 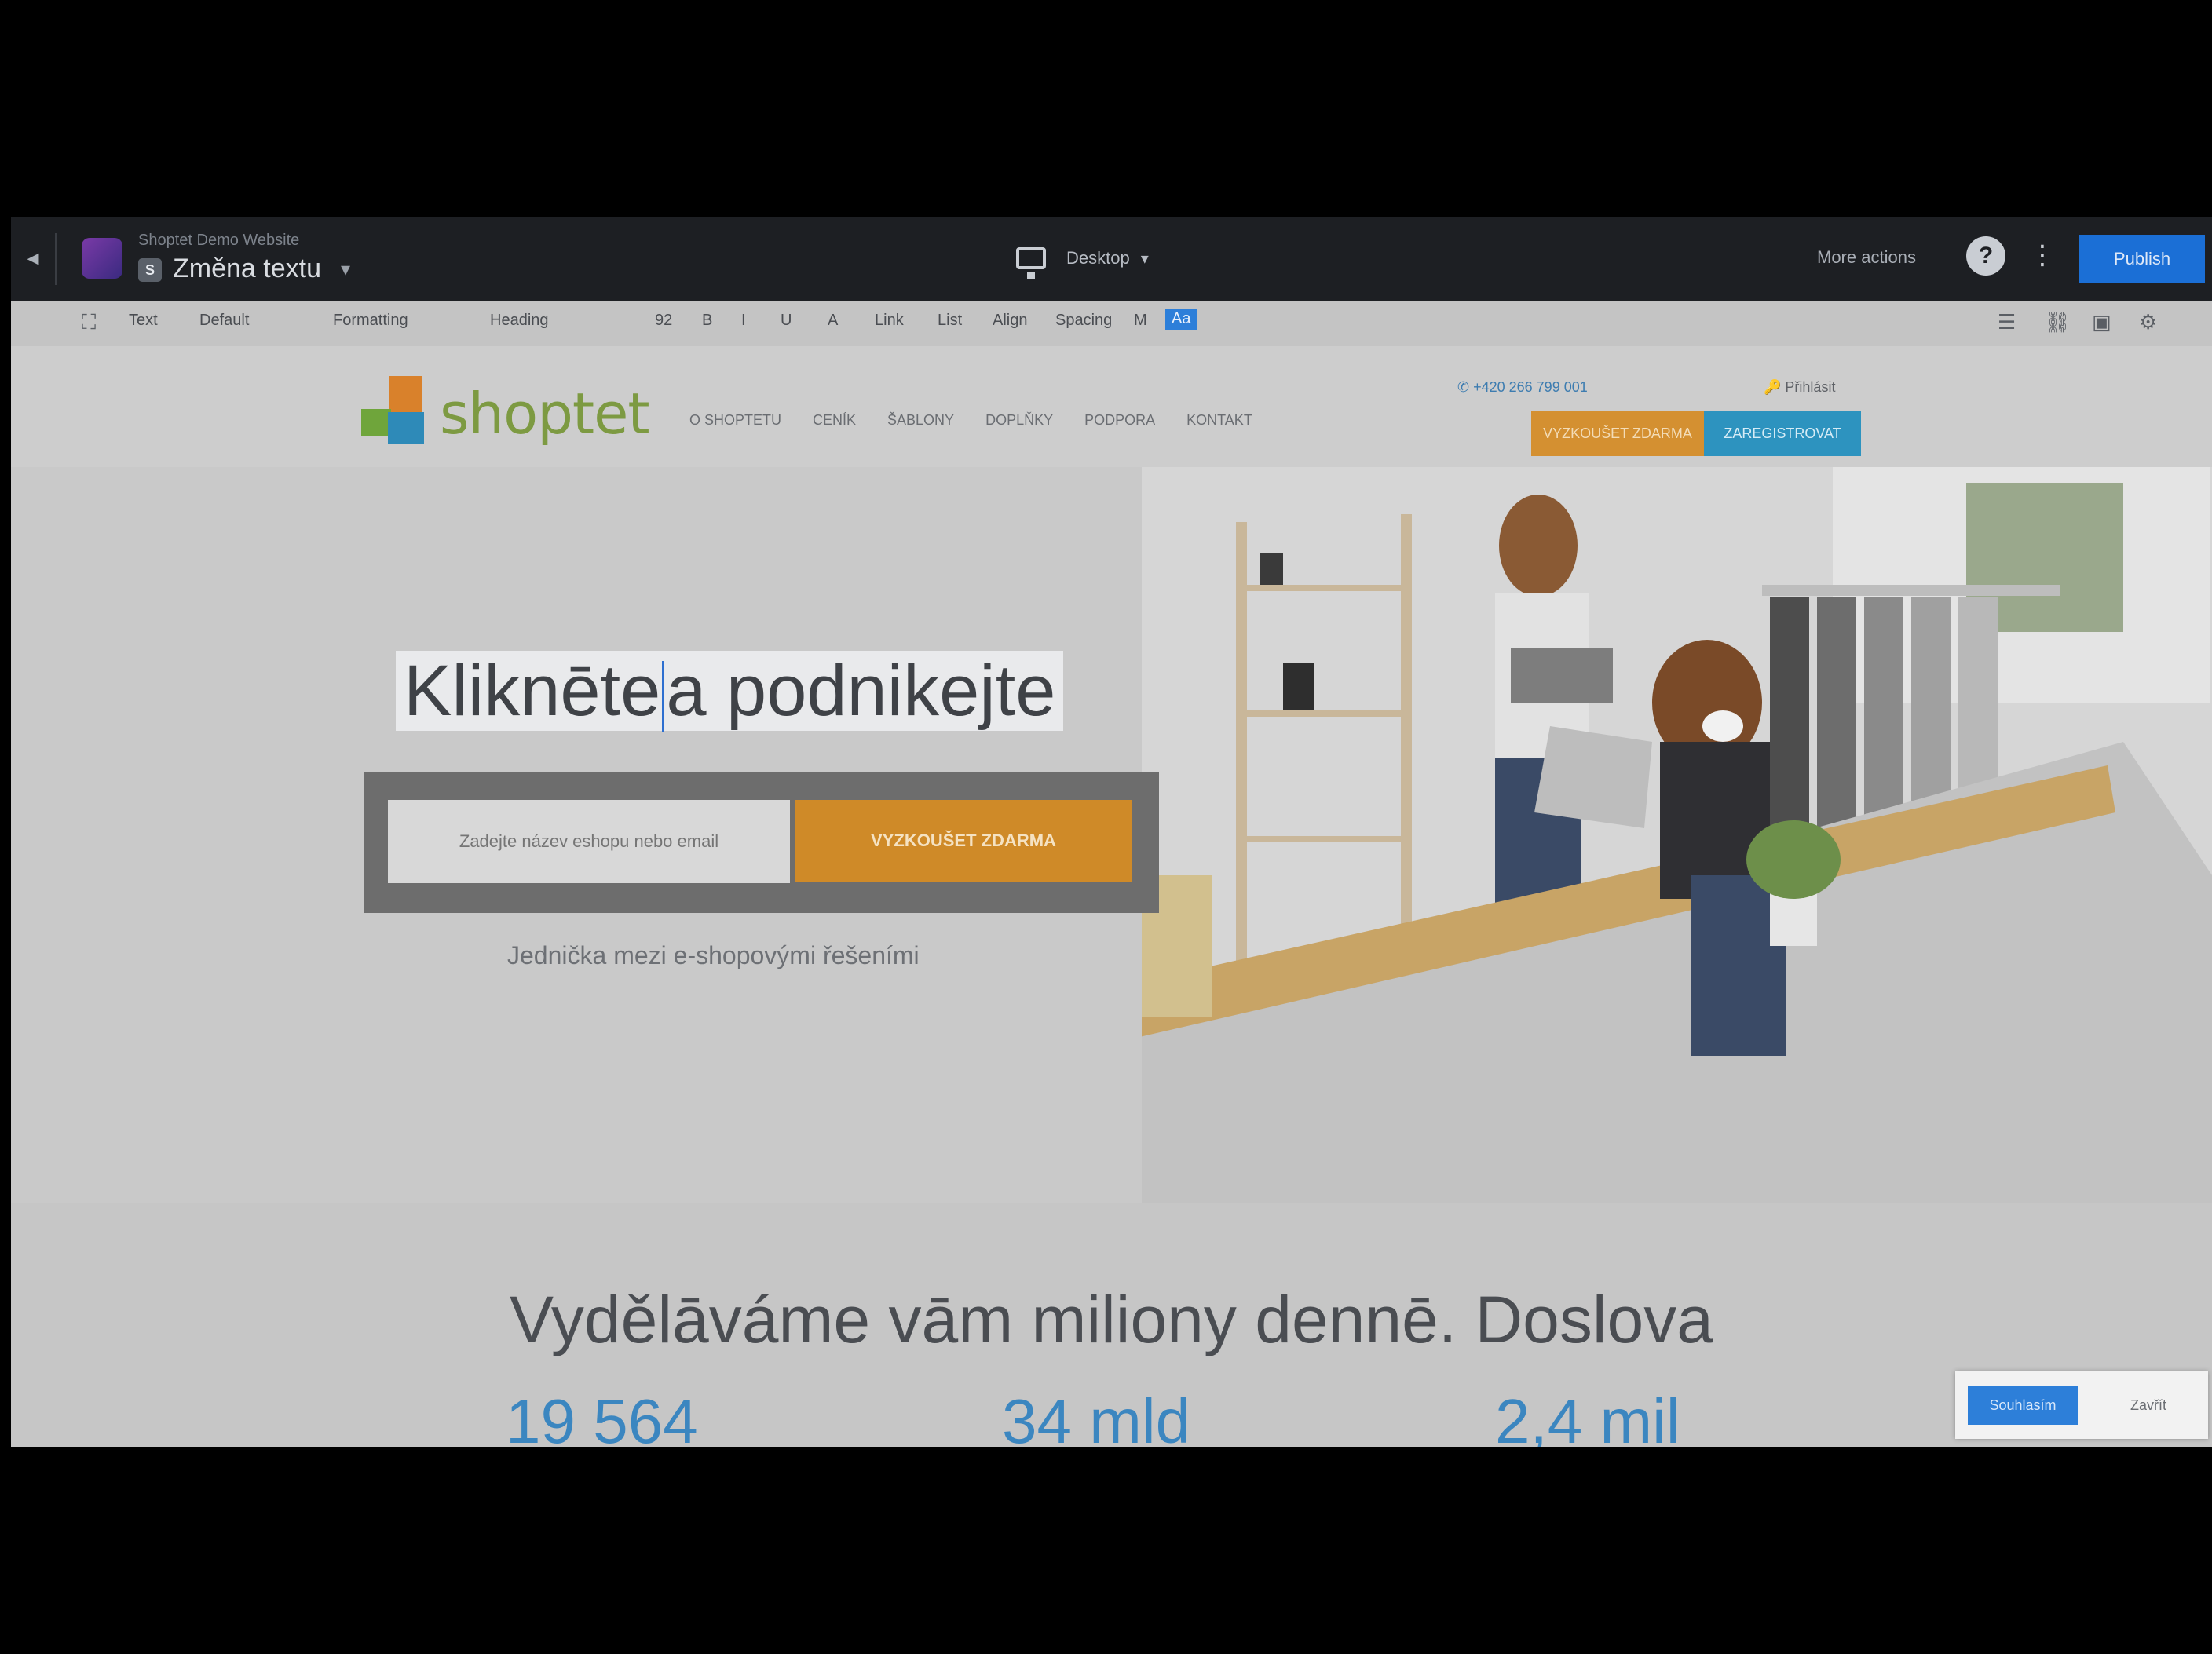 What do you see at coordinates (714, 955) in the screenshot?
I see `hero-tagline: Jednička mezi e-shopovými řešeními` at bounding box center [714, 955].